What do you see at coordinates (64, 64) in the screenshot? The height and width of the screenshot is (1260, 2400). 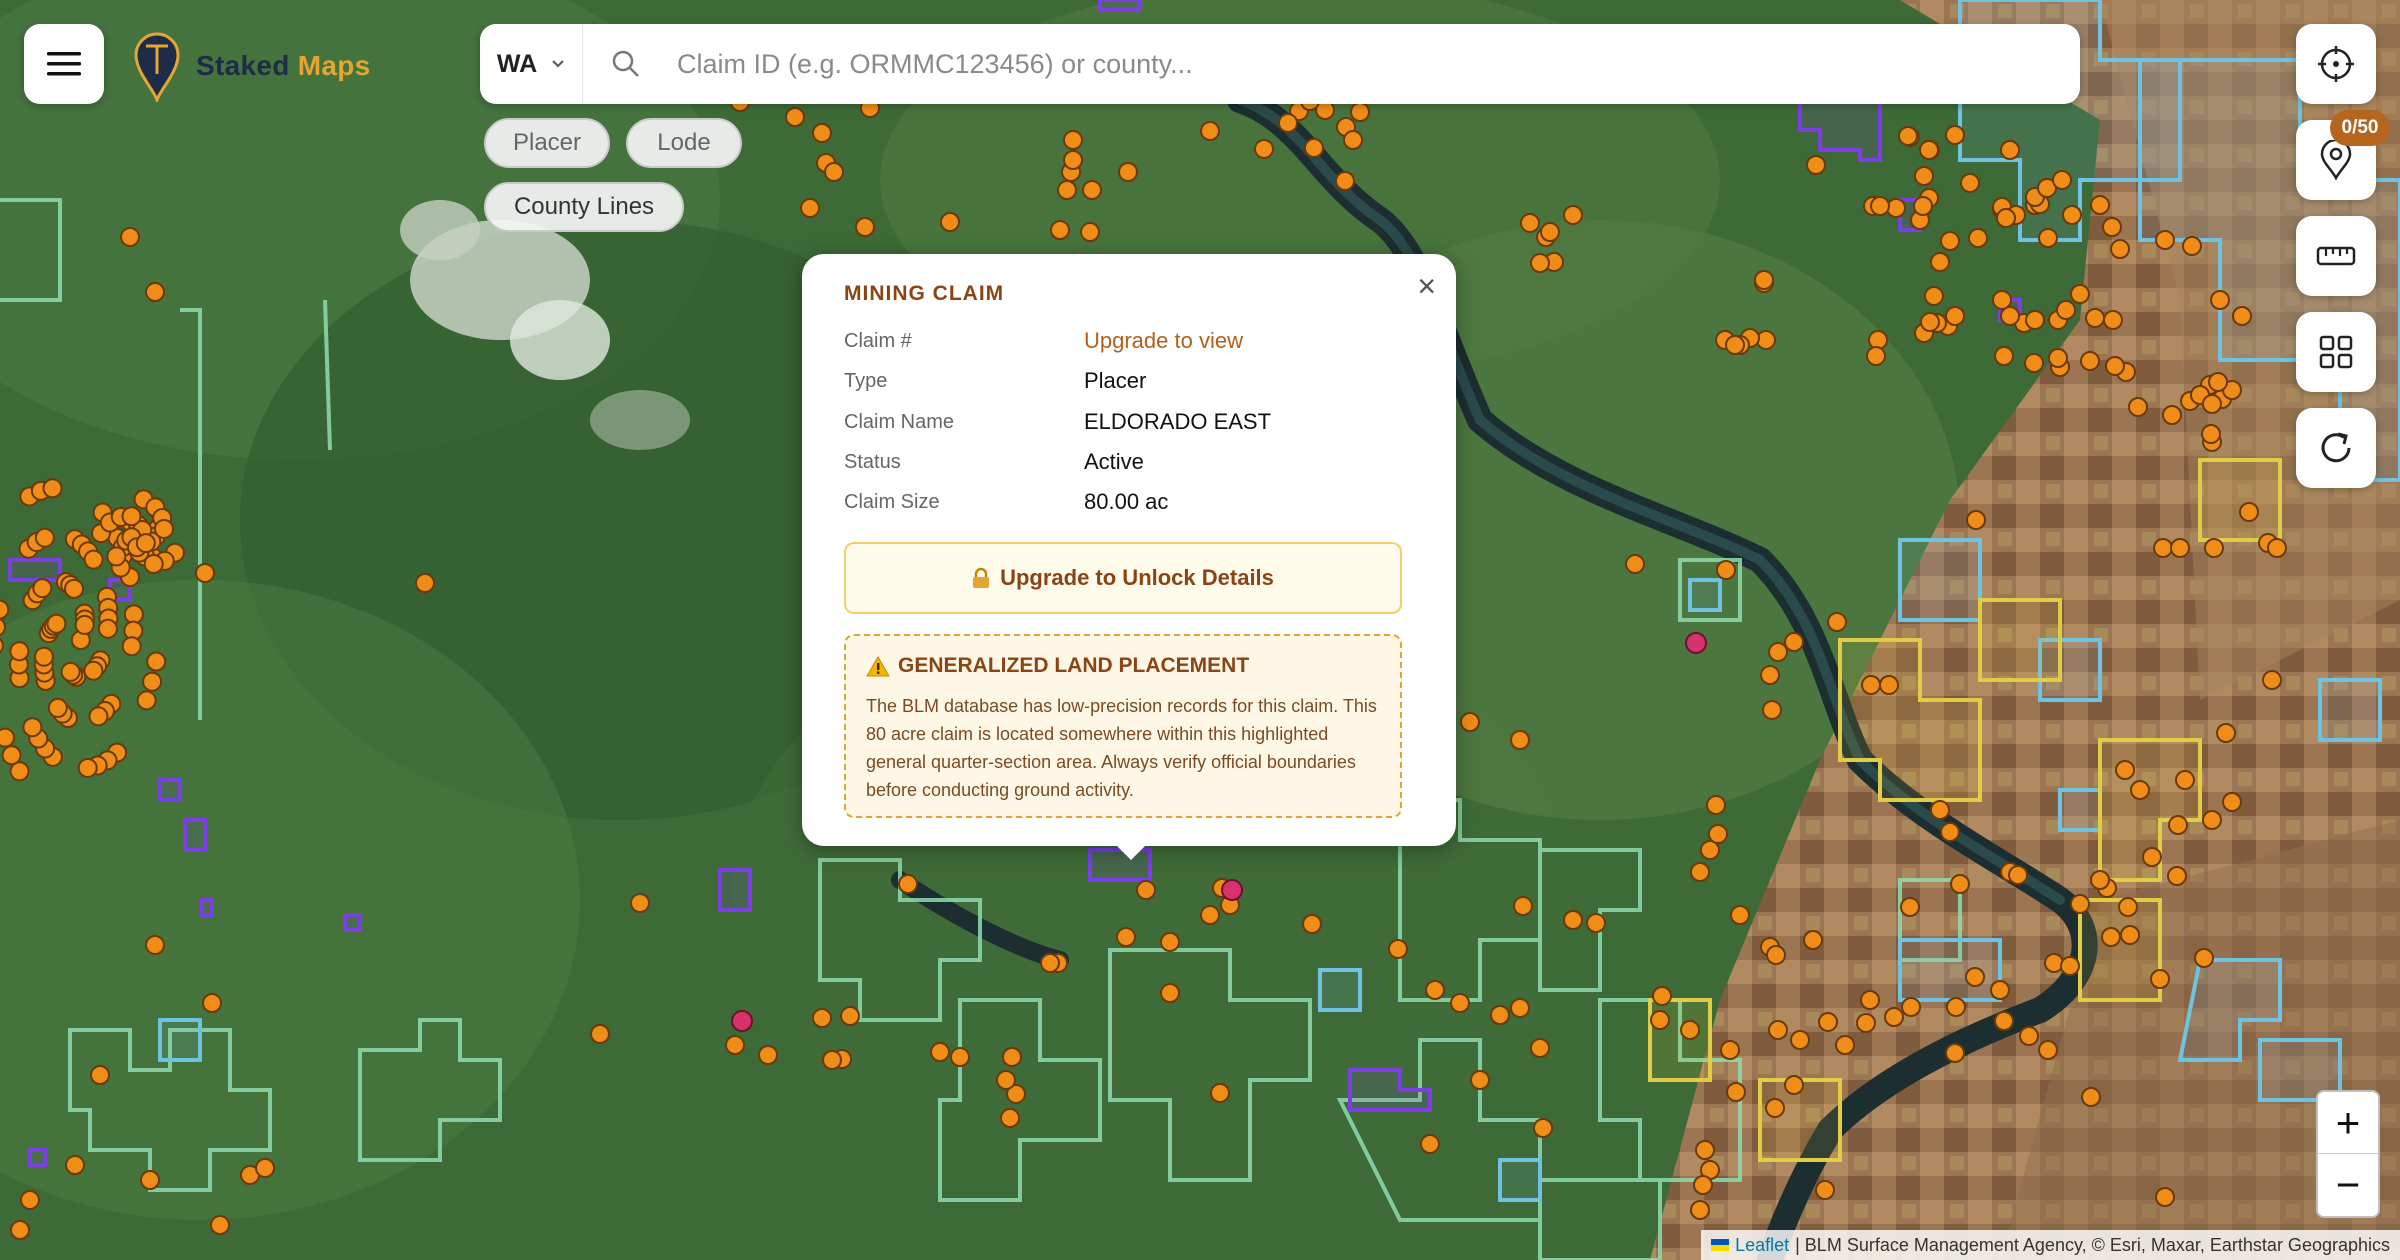 I see `menu-button` at bounding box center [64, 64].